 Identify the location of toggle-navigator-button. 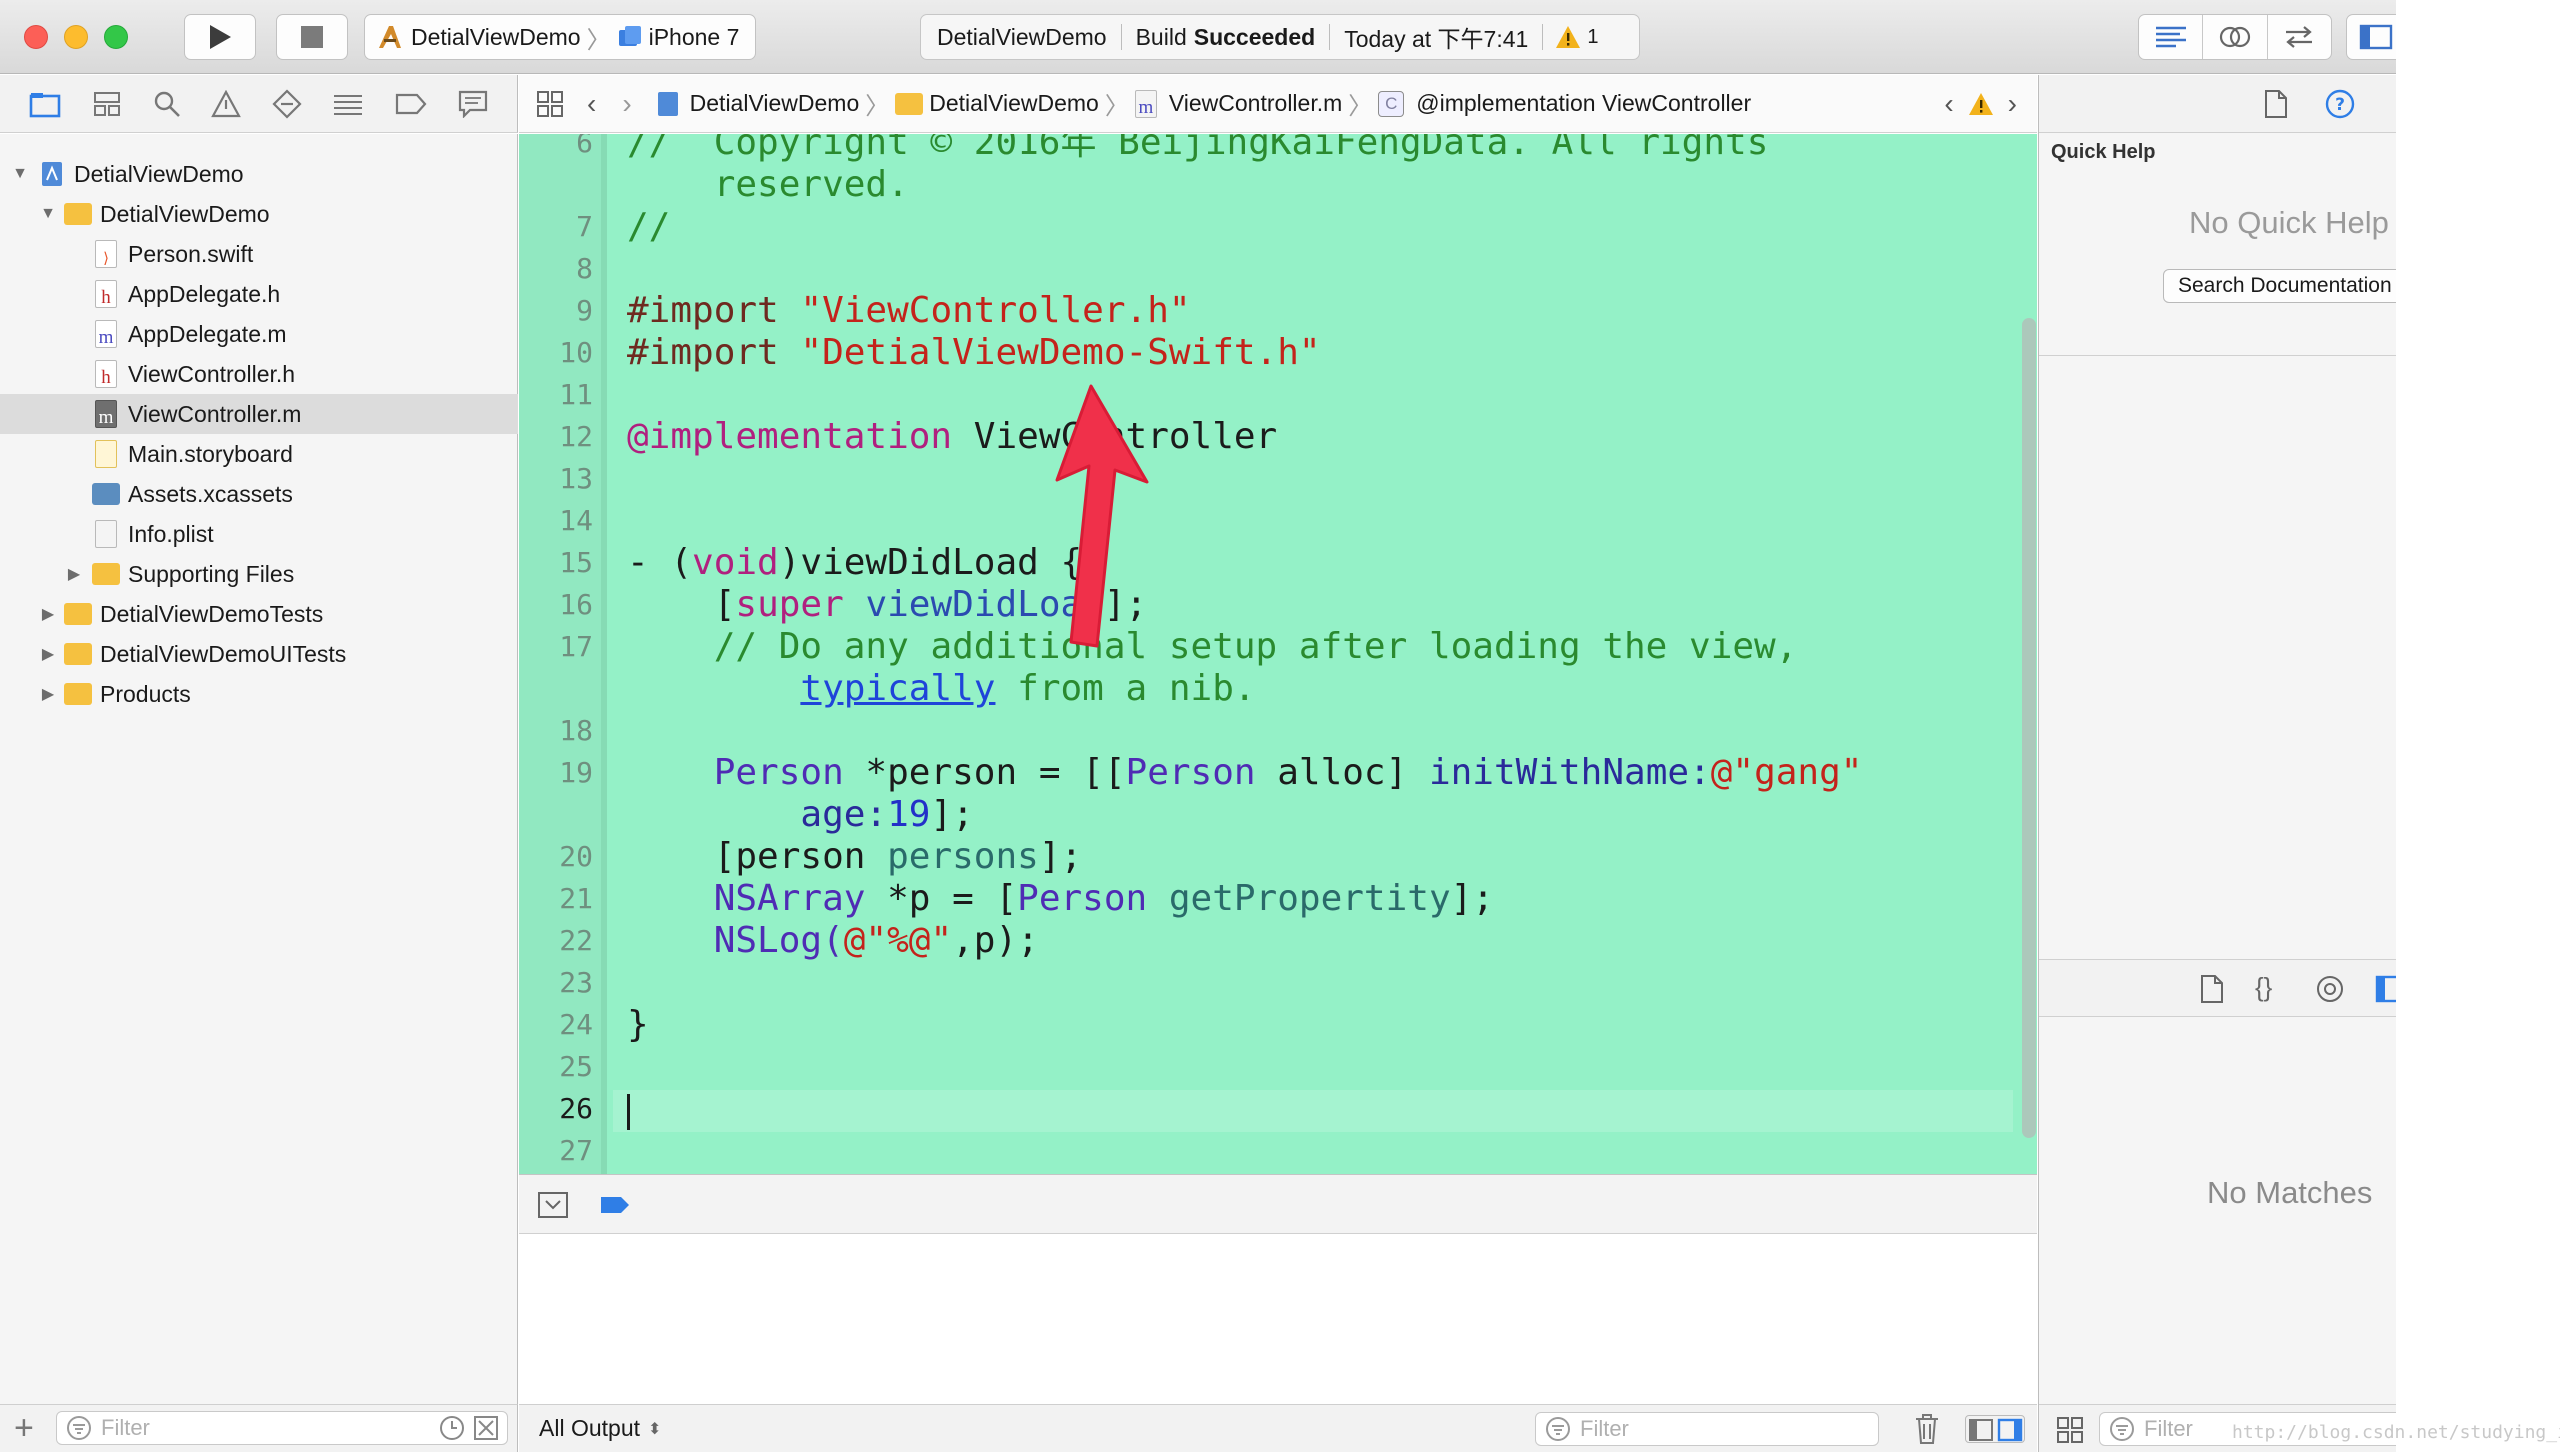
(2371, 37).